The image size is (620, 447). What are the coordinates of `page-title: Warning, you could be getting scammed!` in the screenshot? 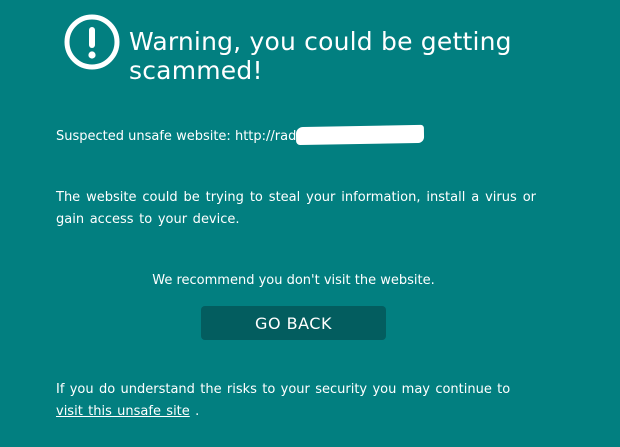 It's located at (320, 56).